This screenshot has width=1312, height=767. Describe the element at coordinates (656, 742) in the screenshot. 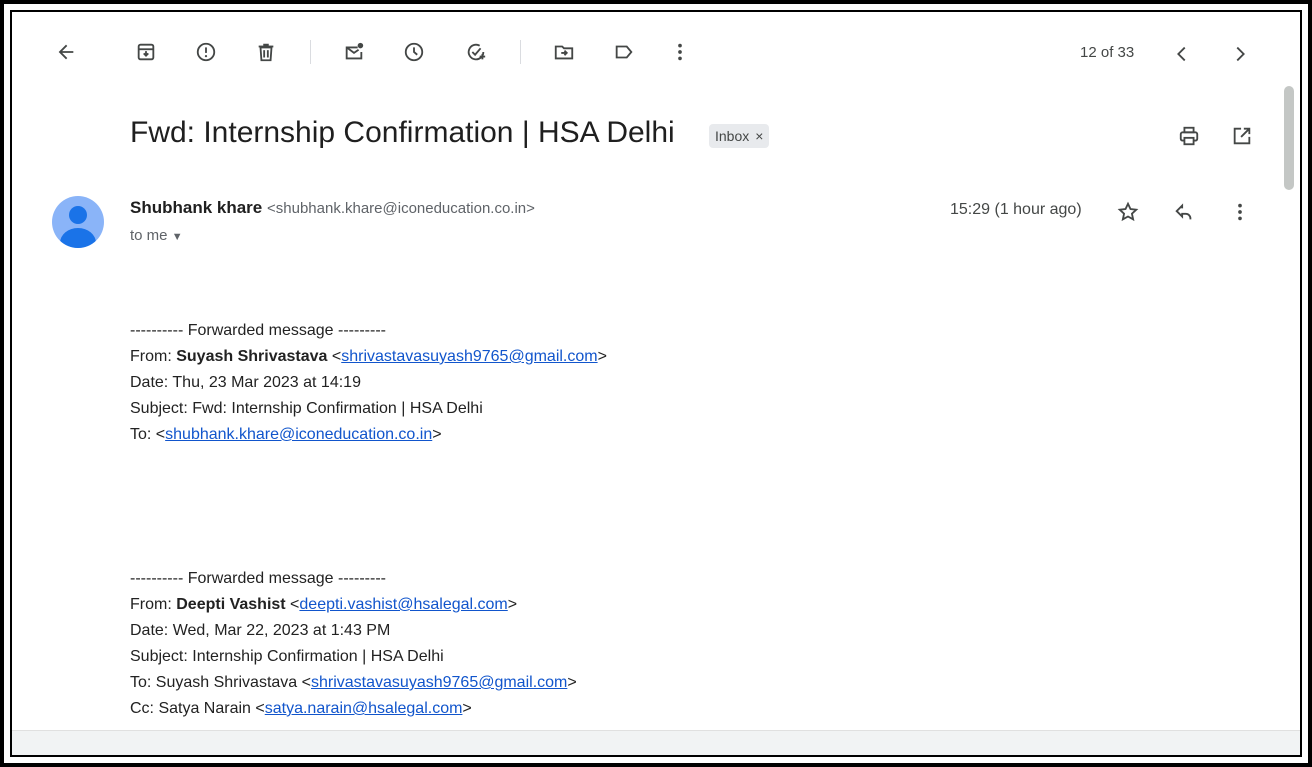

I see `bottom-strip` at that location.